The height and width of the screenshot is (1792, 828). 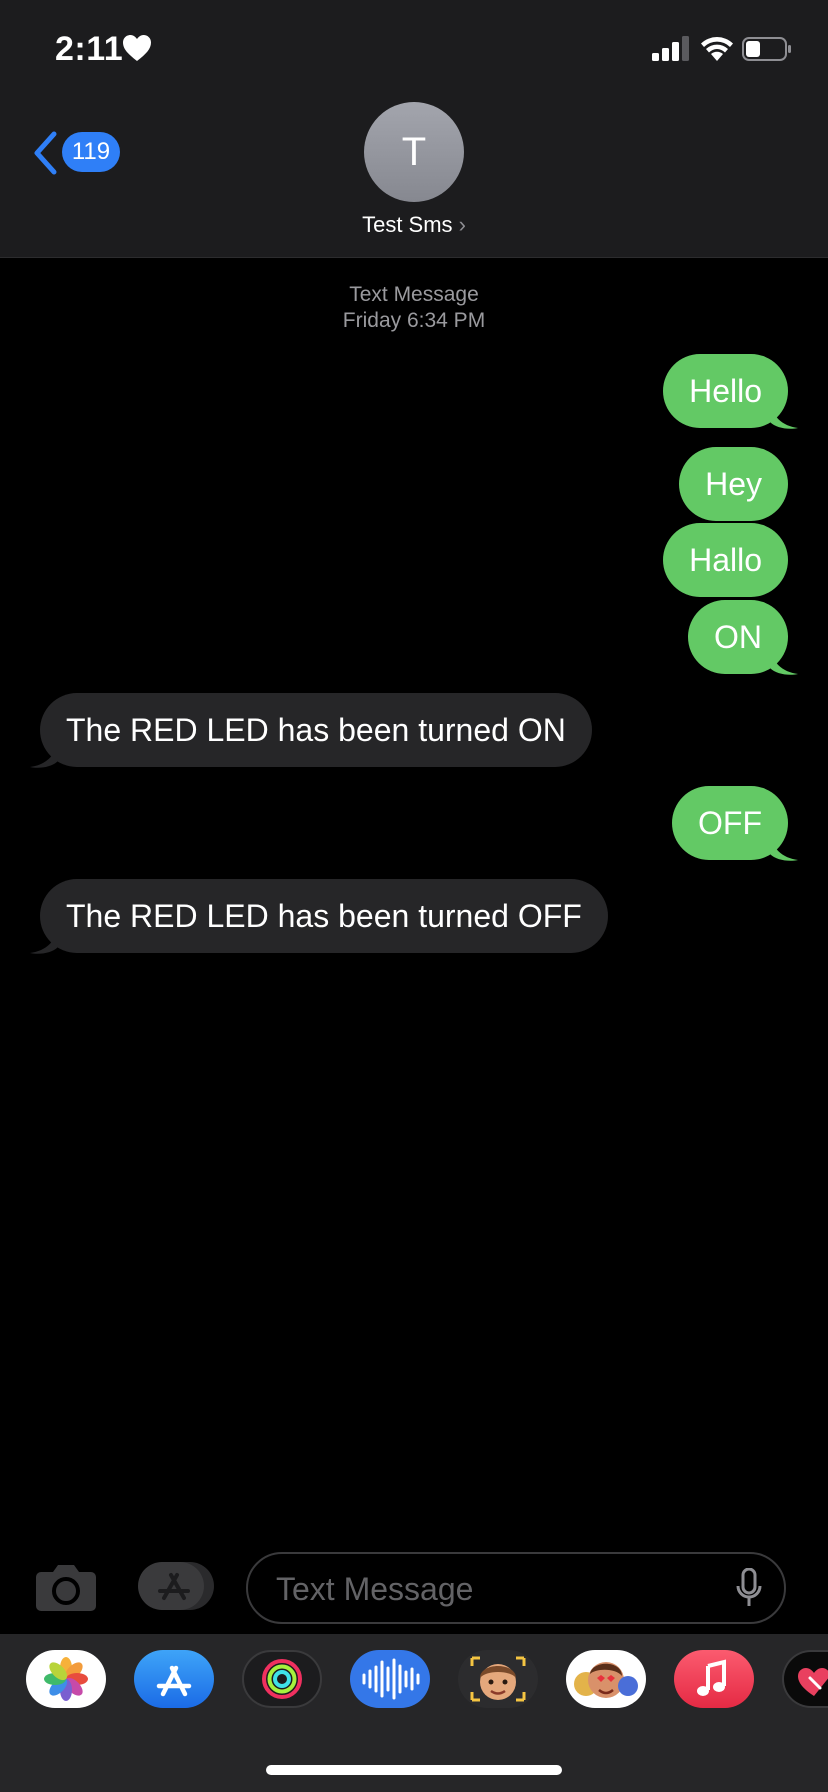 What do you see at coordinates (491, 1589) in the screenshot?
I see `message-input` at bounding box center [491, 1589].